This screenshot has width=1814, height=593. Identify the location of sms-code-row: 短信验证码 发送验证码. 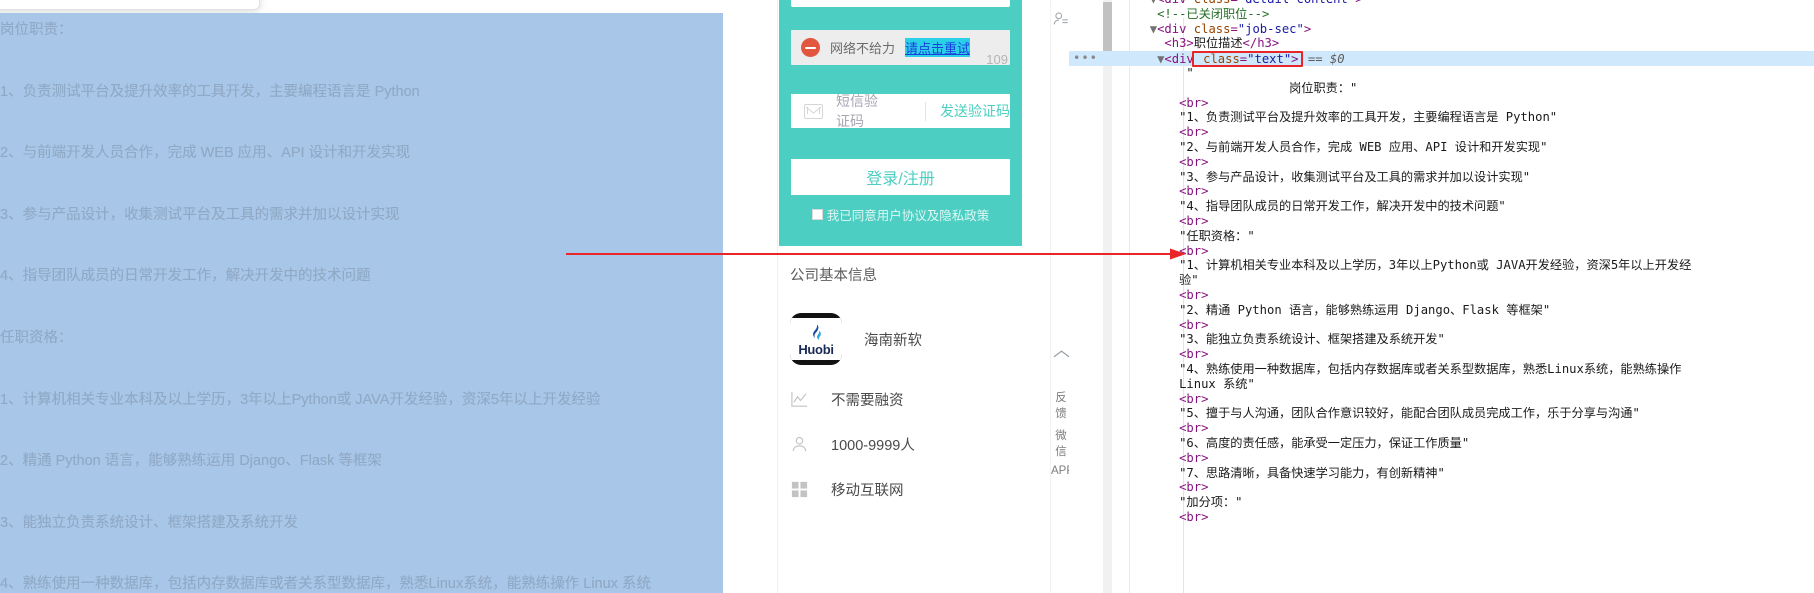
(900, 111).